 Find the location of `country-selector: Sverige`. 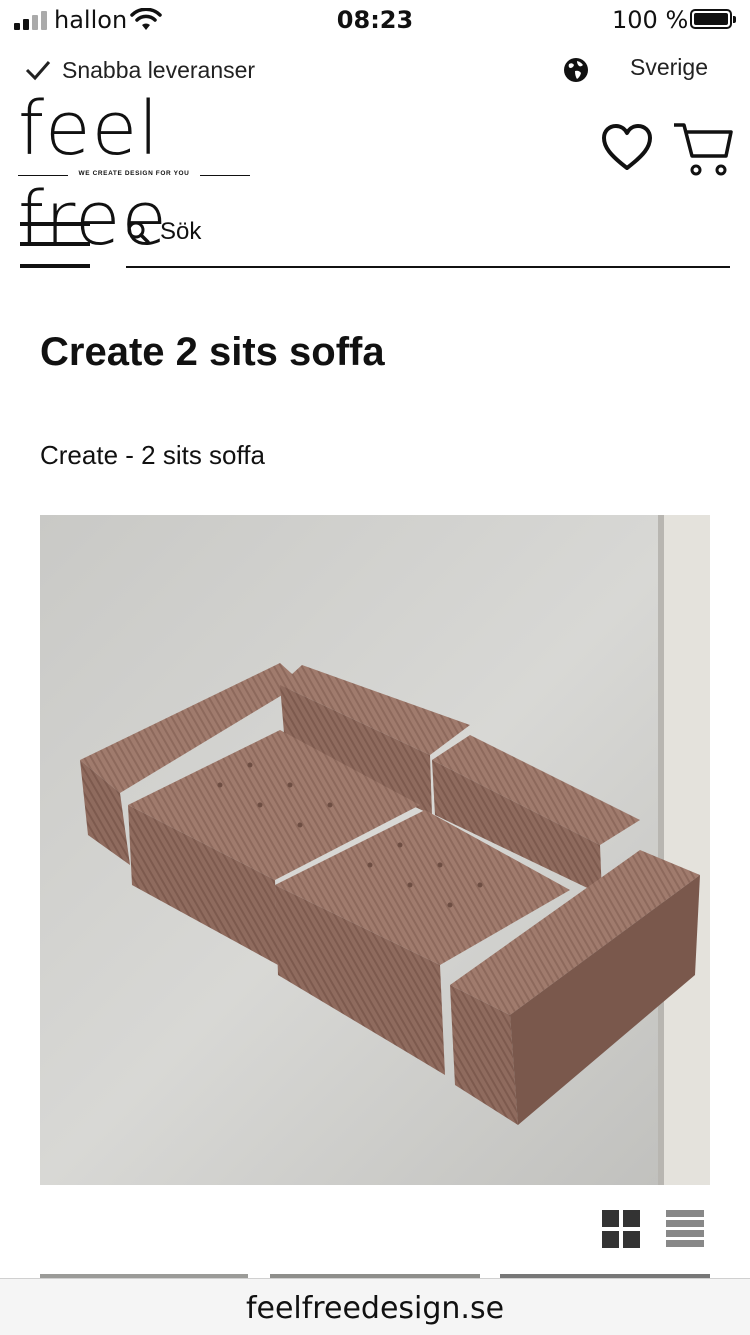

country-selector: Sverige is located at coordinates (669, 67).